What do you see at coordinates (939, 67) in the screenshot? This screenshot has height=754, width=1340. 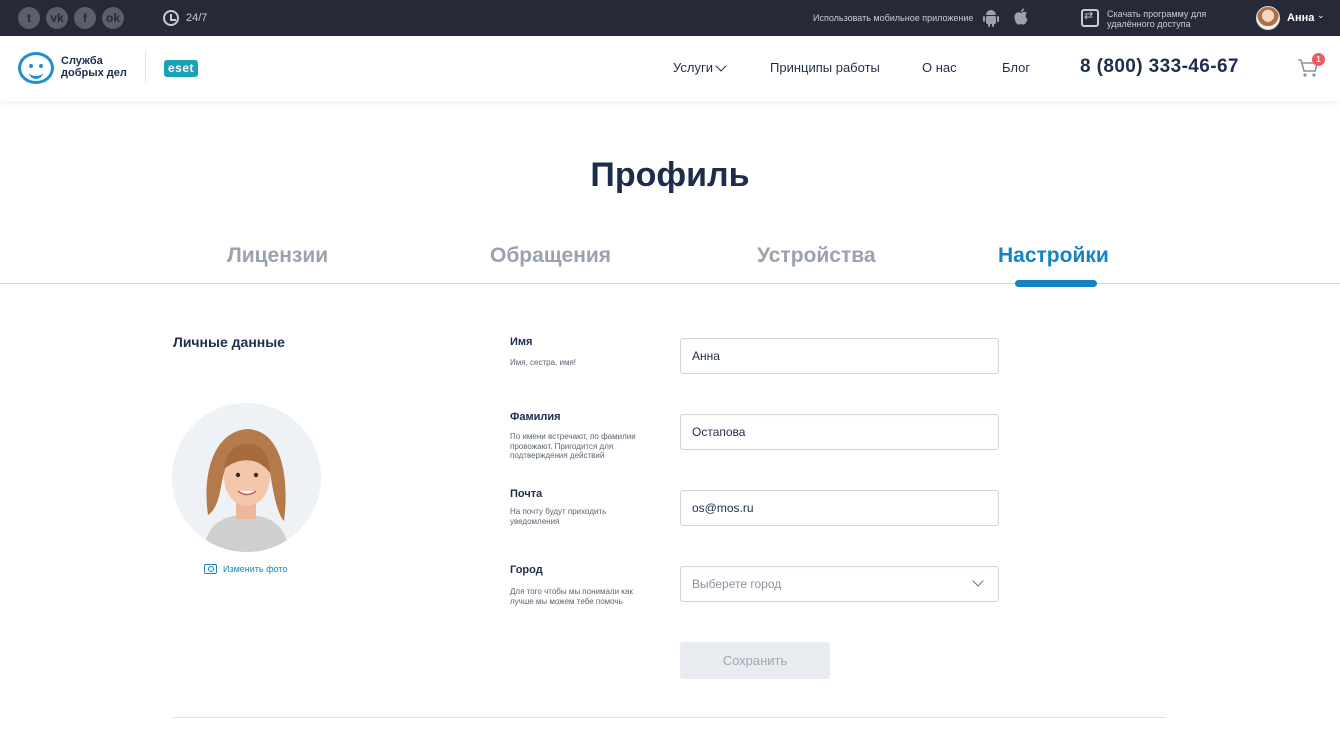 I see `nav-about: О нас` at bounding box center [939, 67].